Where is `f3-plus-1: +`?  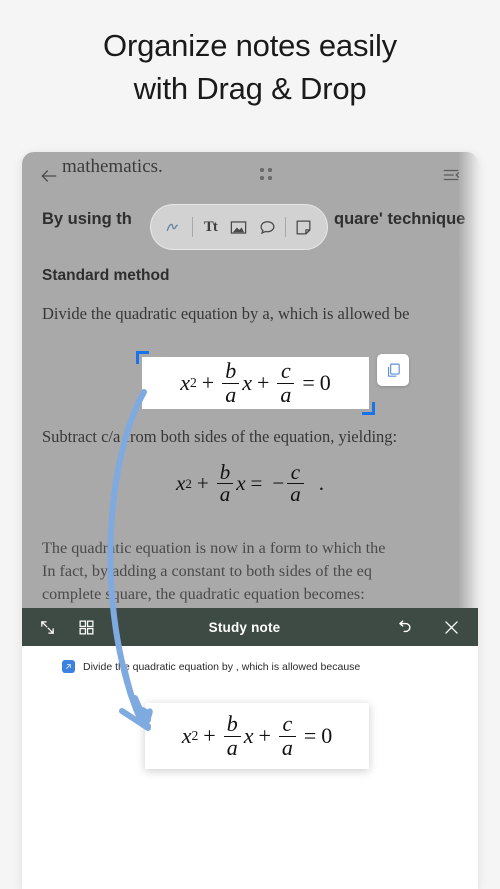
f3-plus-1: + is located at coordinates (209, 735).